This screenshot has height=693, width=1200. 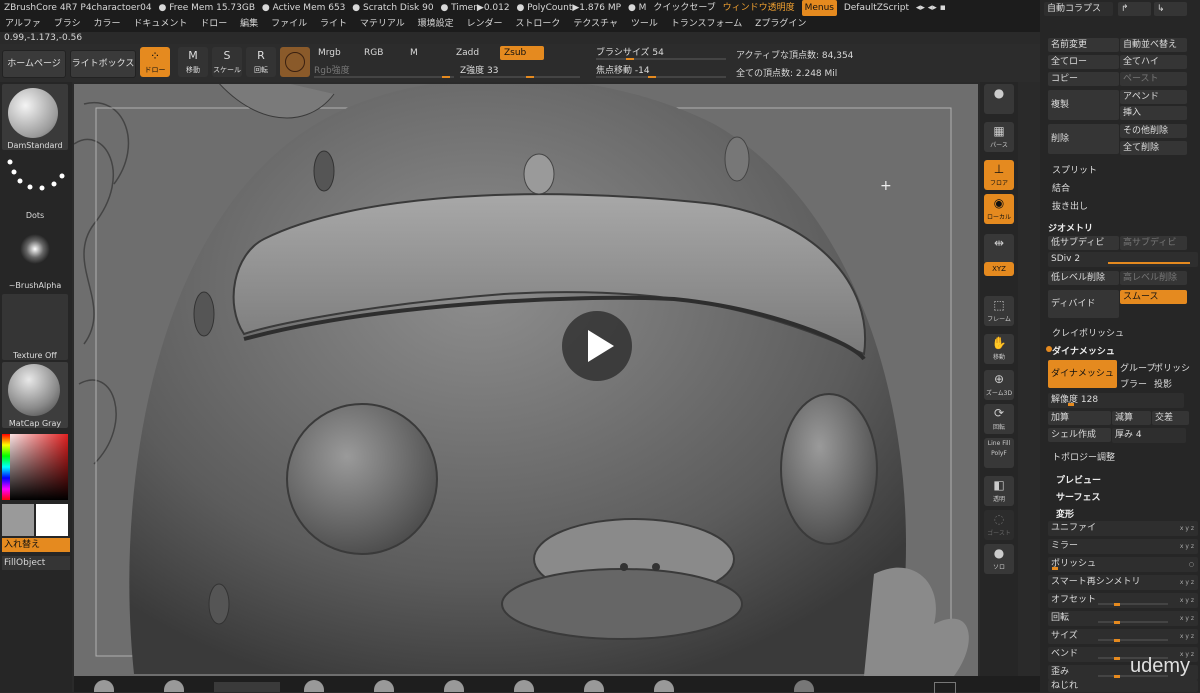 I want to click on polyf-button: Line Fill PolyF, so click(x=999, y=453).